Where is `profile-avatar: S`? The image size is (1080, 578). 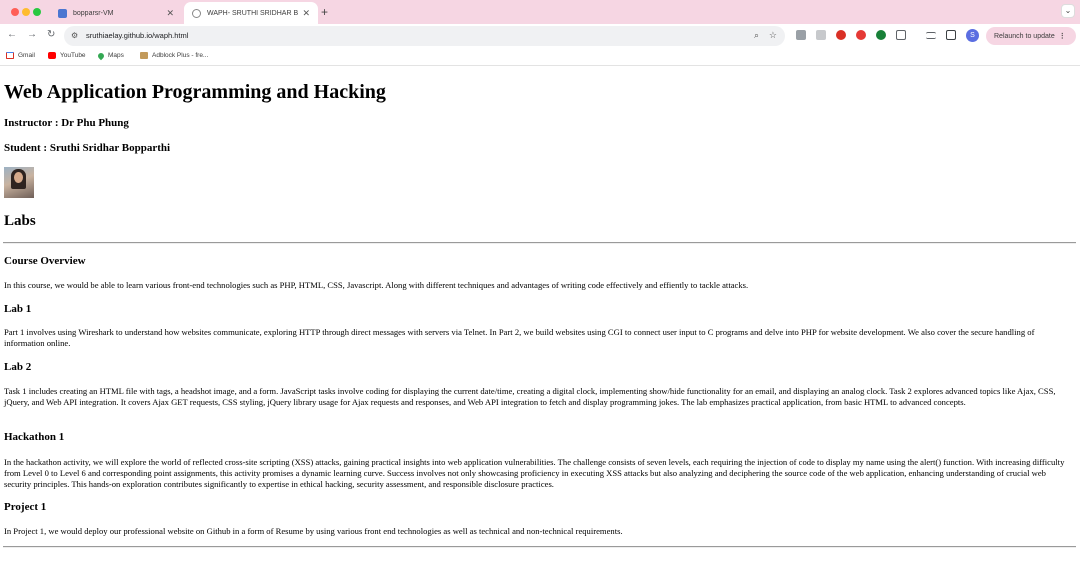
profile-avatar: S is located at coordinates (972, 35).